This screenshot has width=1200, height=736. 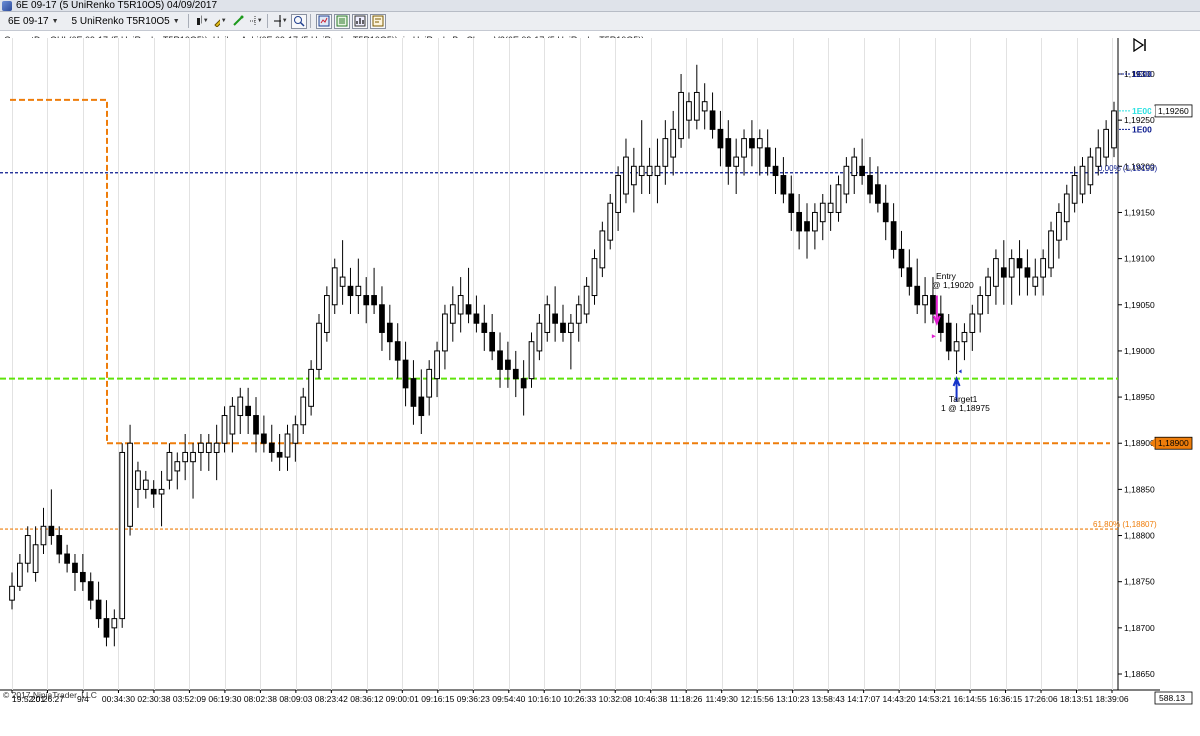 I want to click on time-tick-label: 09:54:40, so click(x=508, y=699).